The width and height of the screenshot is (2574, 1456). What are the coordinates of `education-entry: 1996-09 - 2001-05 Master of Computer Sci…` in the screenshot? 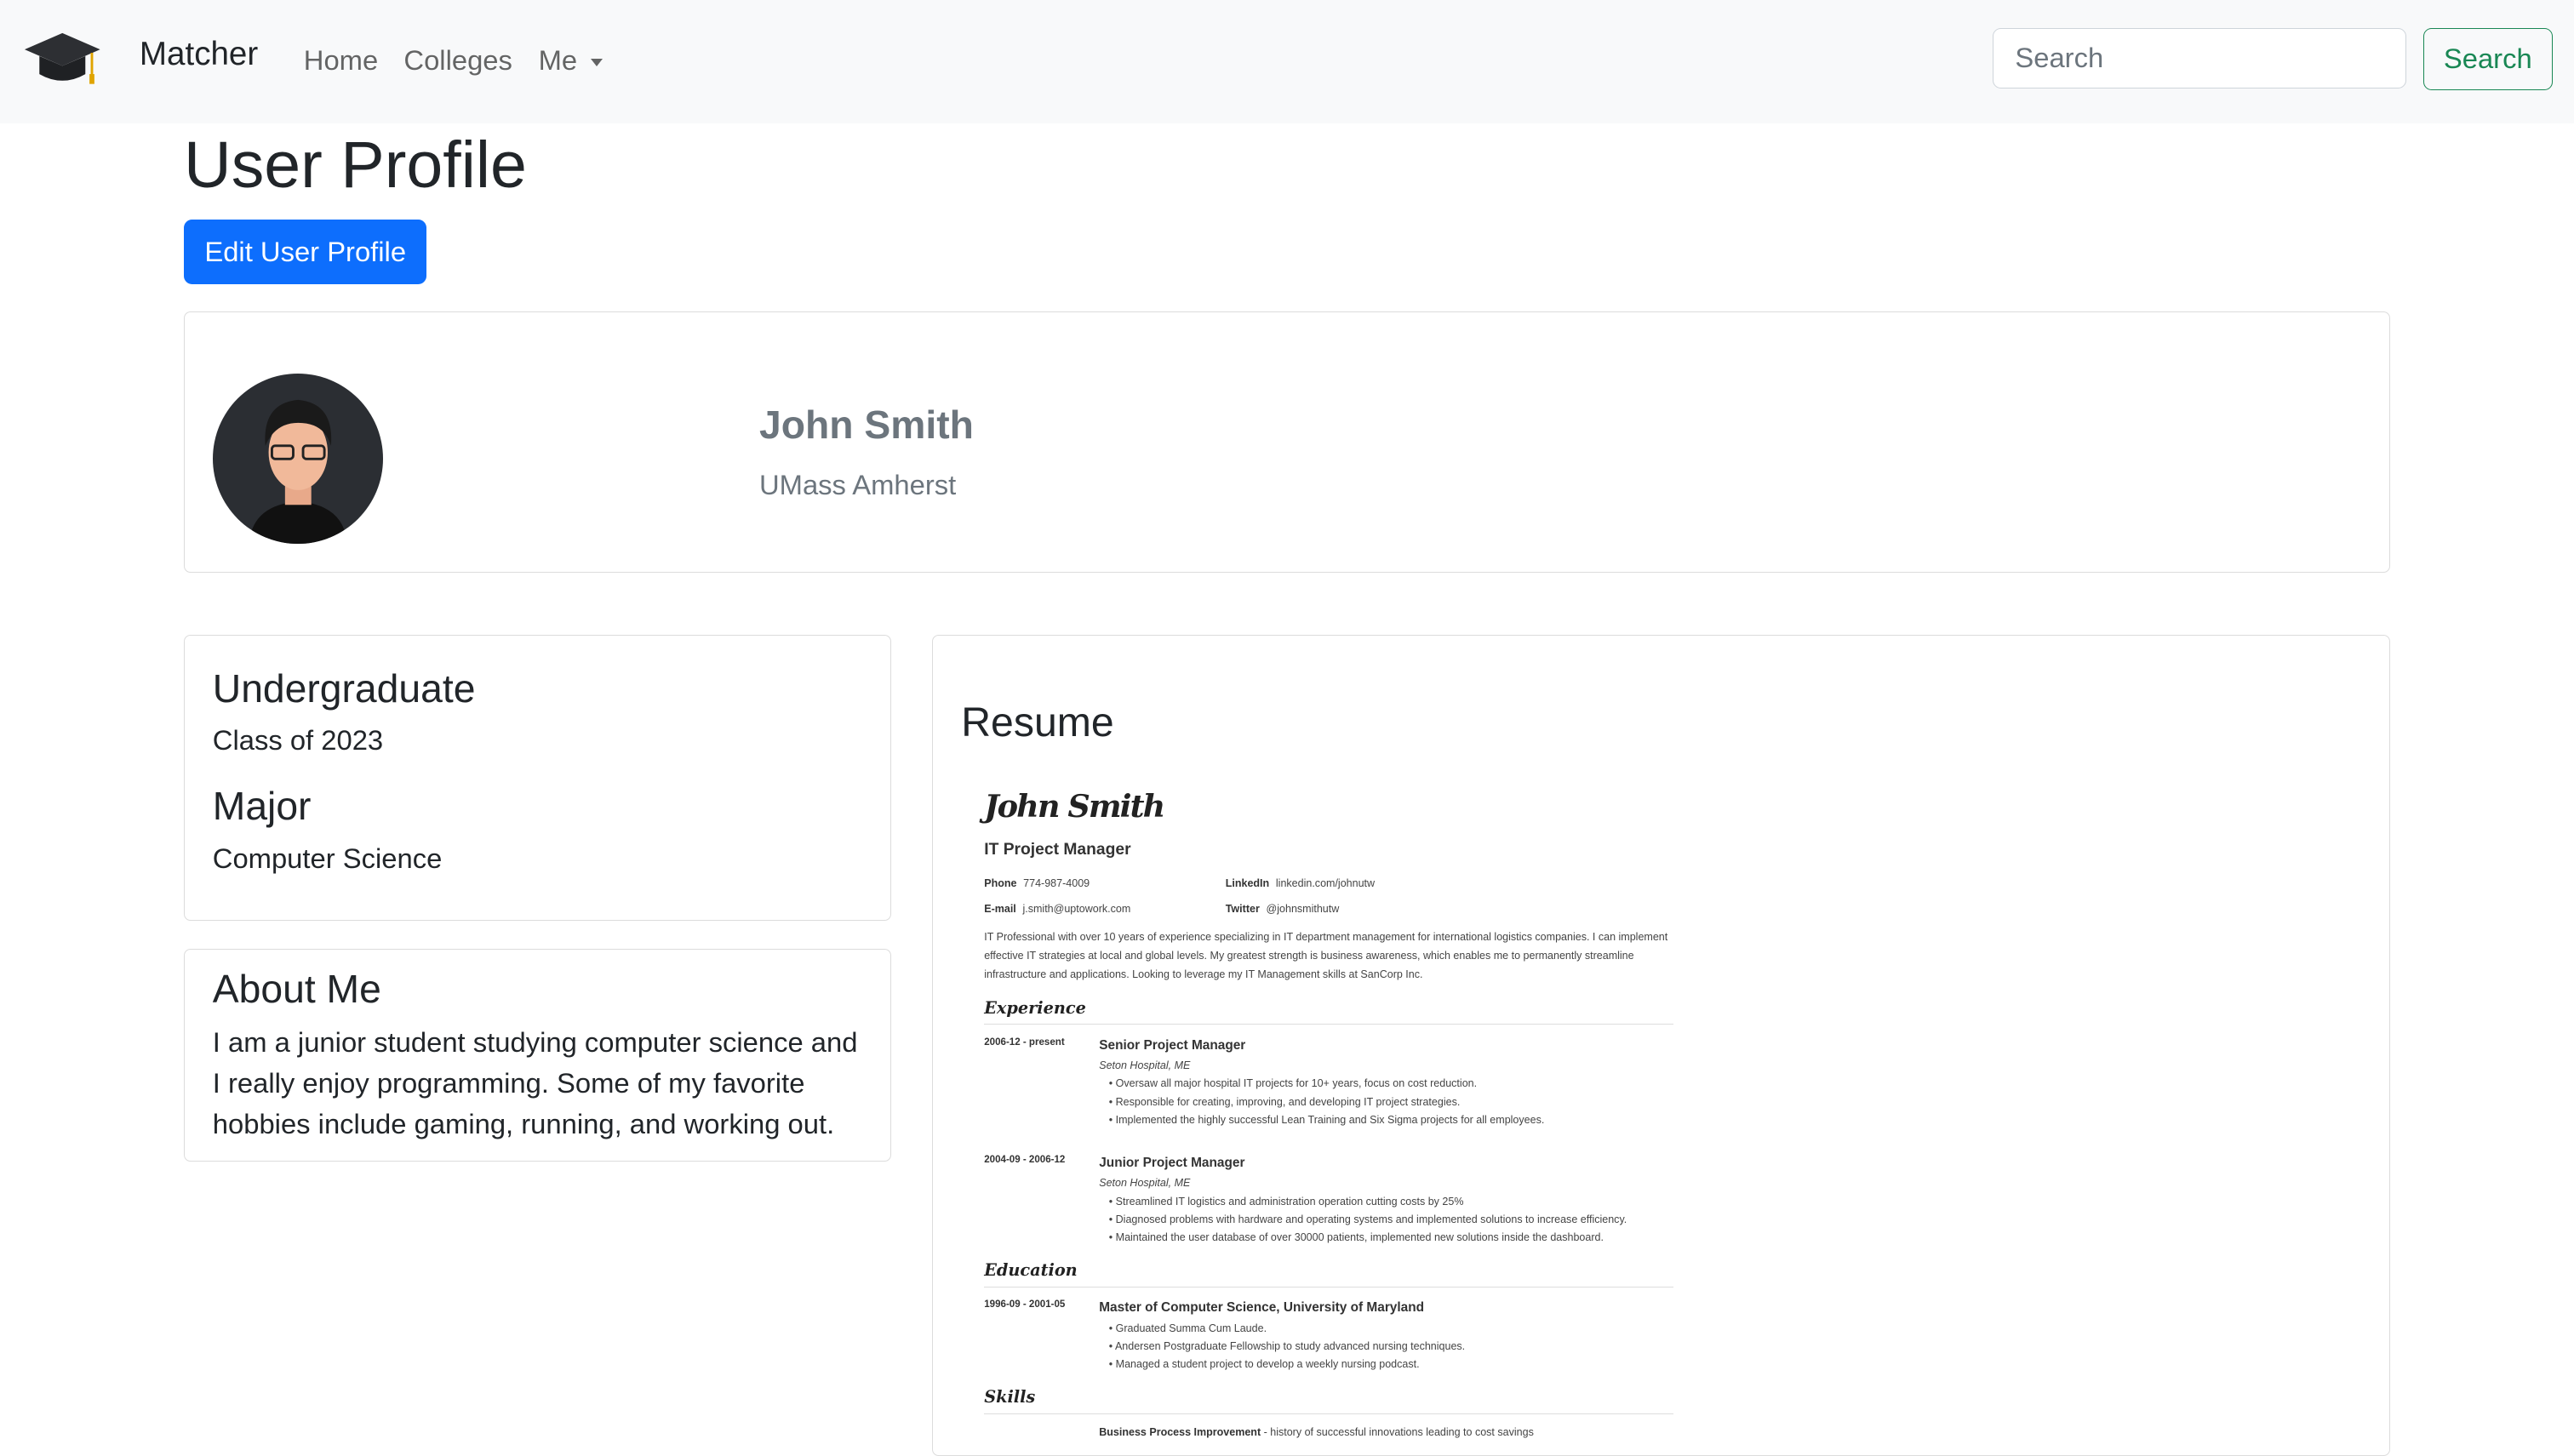 It's located at (1328, 1335).